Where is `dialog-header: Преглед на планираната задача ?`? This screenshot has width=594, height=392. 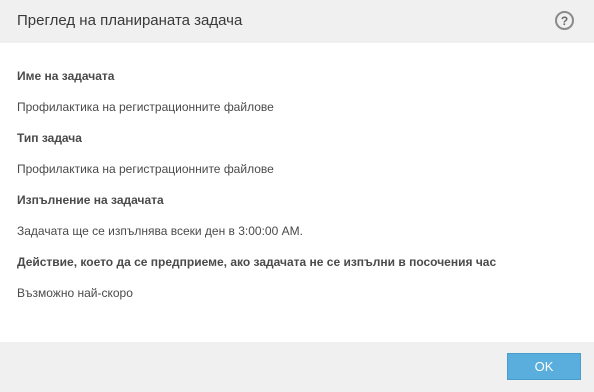
dialog-header: Преглед на планираната задача ? is located at coordinates (297, 21).